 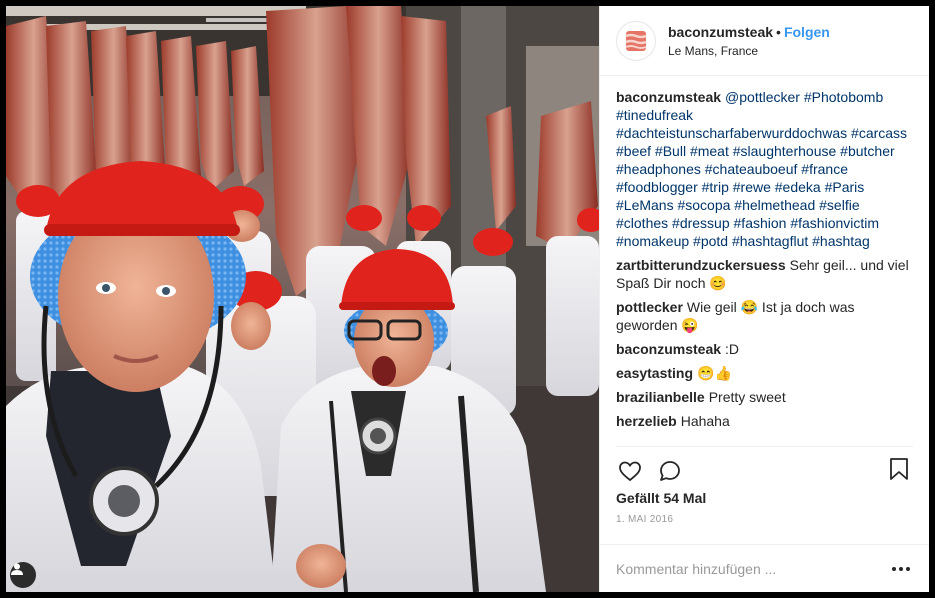 What do you see at coordinates (807, 32) in the screenshot?
I see `follow-button: Folgen` at bounding box center [807, 32].